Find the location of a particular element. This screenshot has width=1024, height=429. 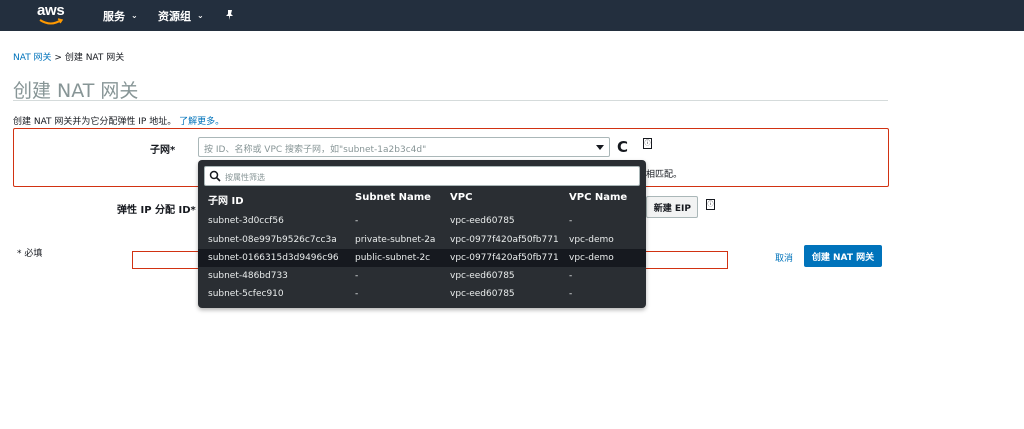

top-nav: aws 服务 ⌄ 资源组 ⌄ is located at coordinates (512, 15).